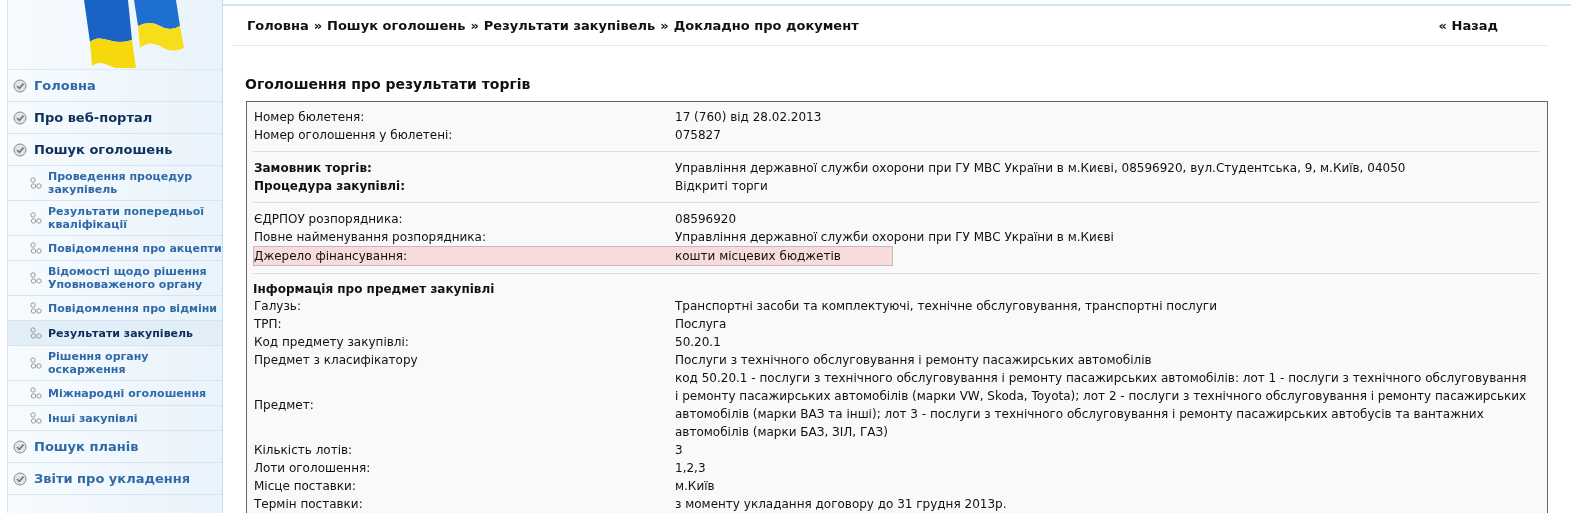 The width and height of the screenshot is (1571, 513). What do you see at coordinates (284, 405) in the screenshot?
I see `field-label: Предмет:` at bounding box center [284, 405].